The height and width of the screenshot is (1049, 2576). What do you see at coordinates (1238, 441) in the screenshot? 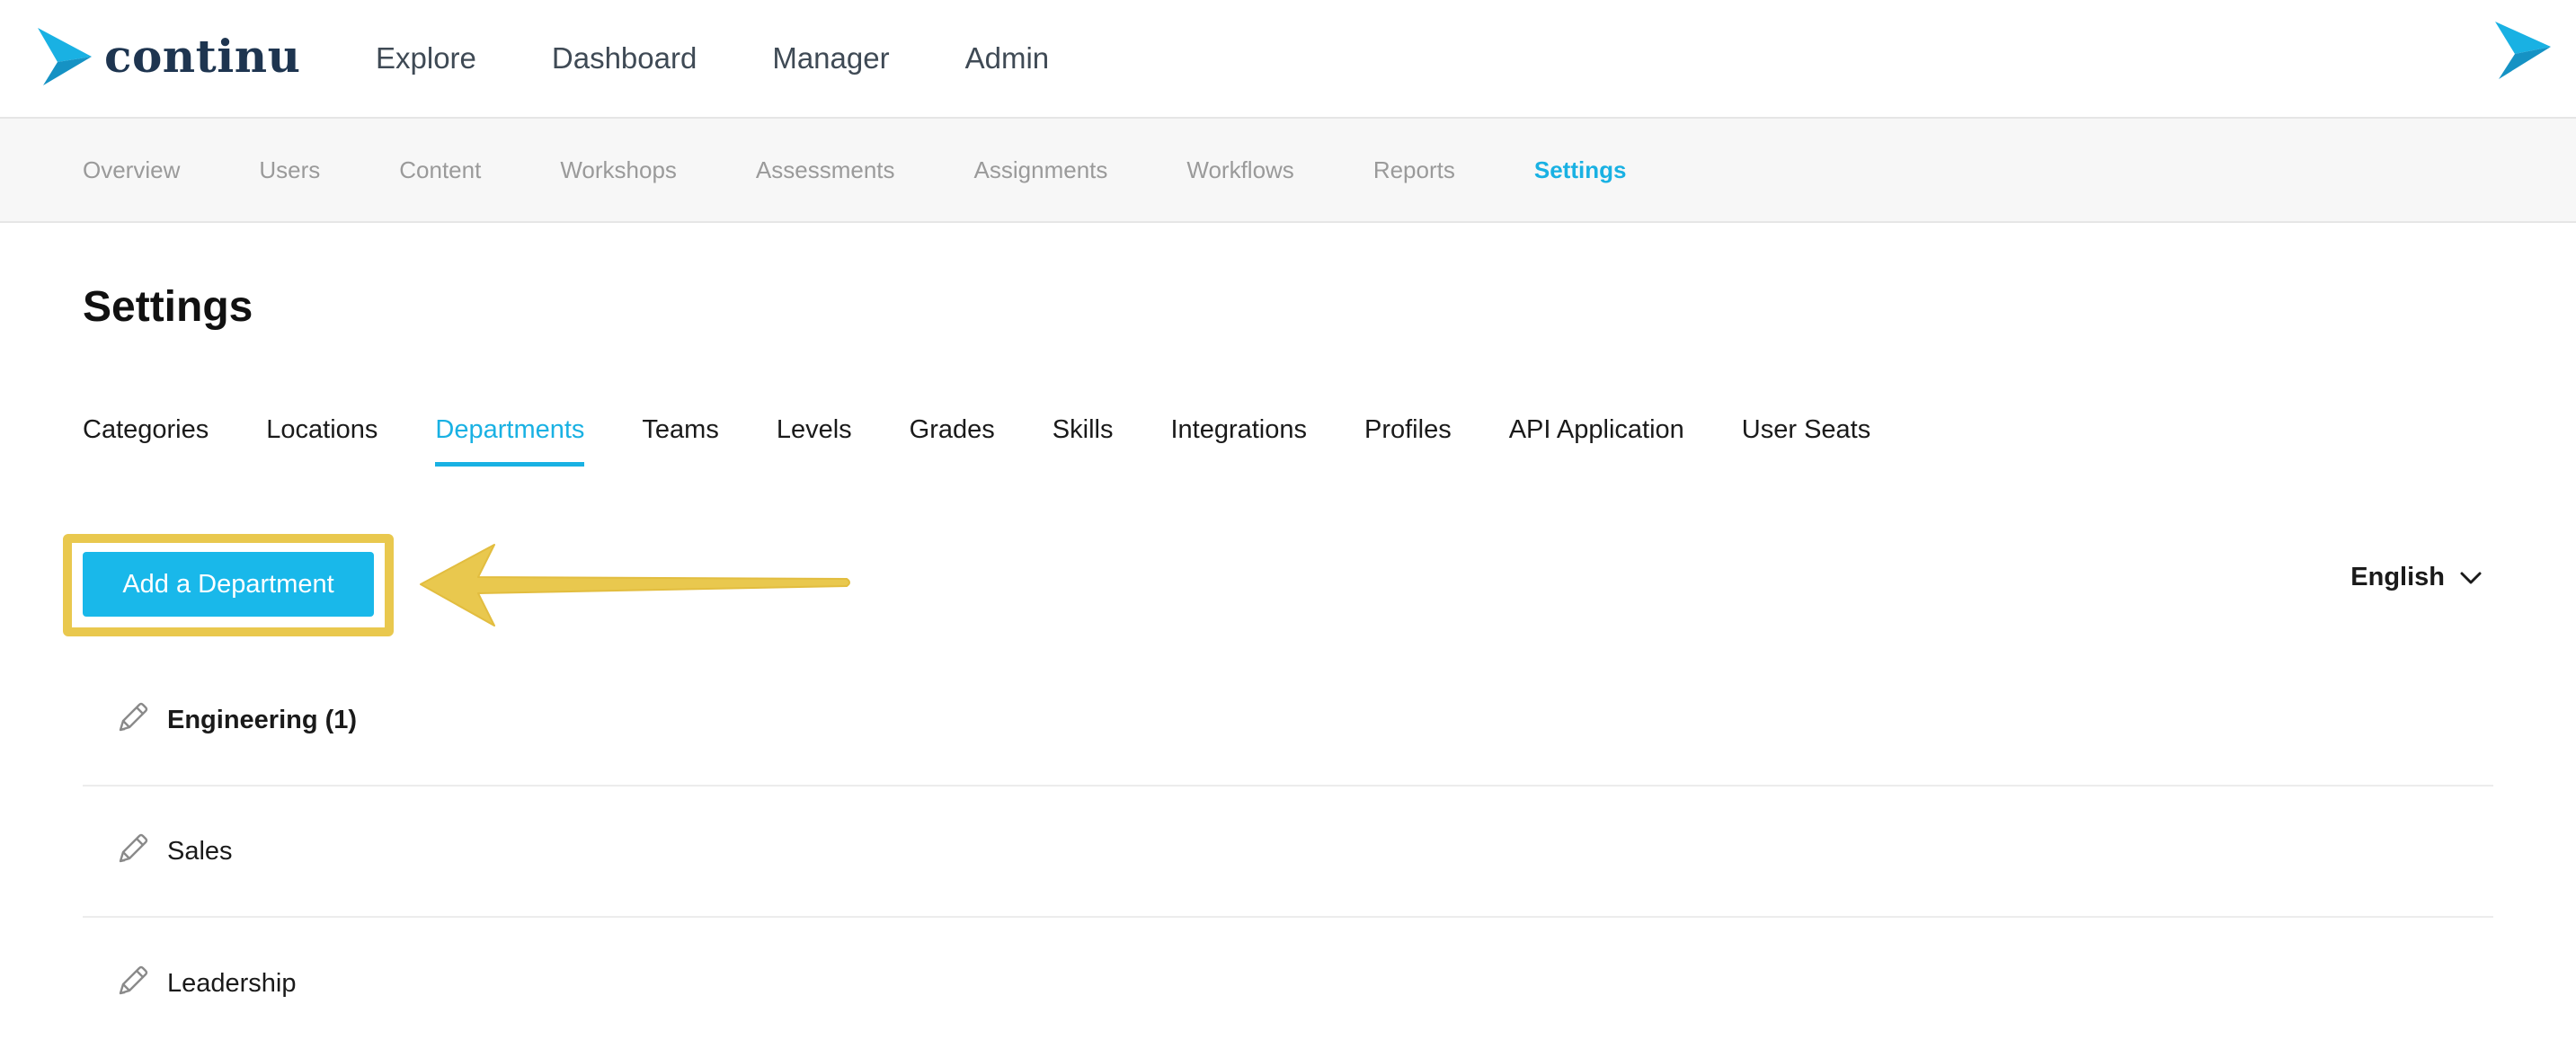
I see `tab-integrations: Integrations` at bounding box center [1238, 441].